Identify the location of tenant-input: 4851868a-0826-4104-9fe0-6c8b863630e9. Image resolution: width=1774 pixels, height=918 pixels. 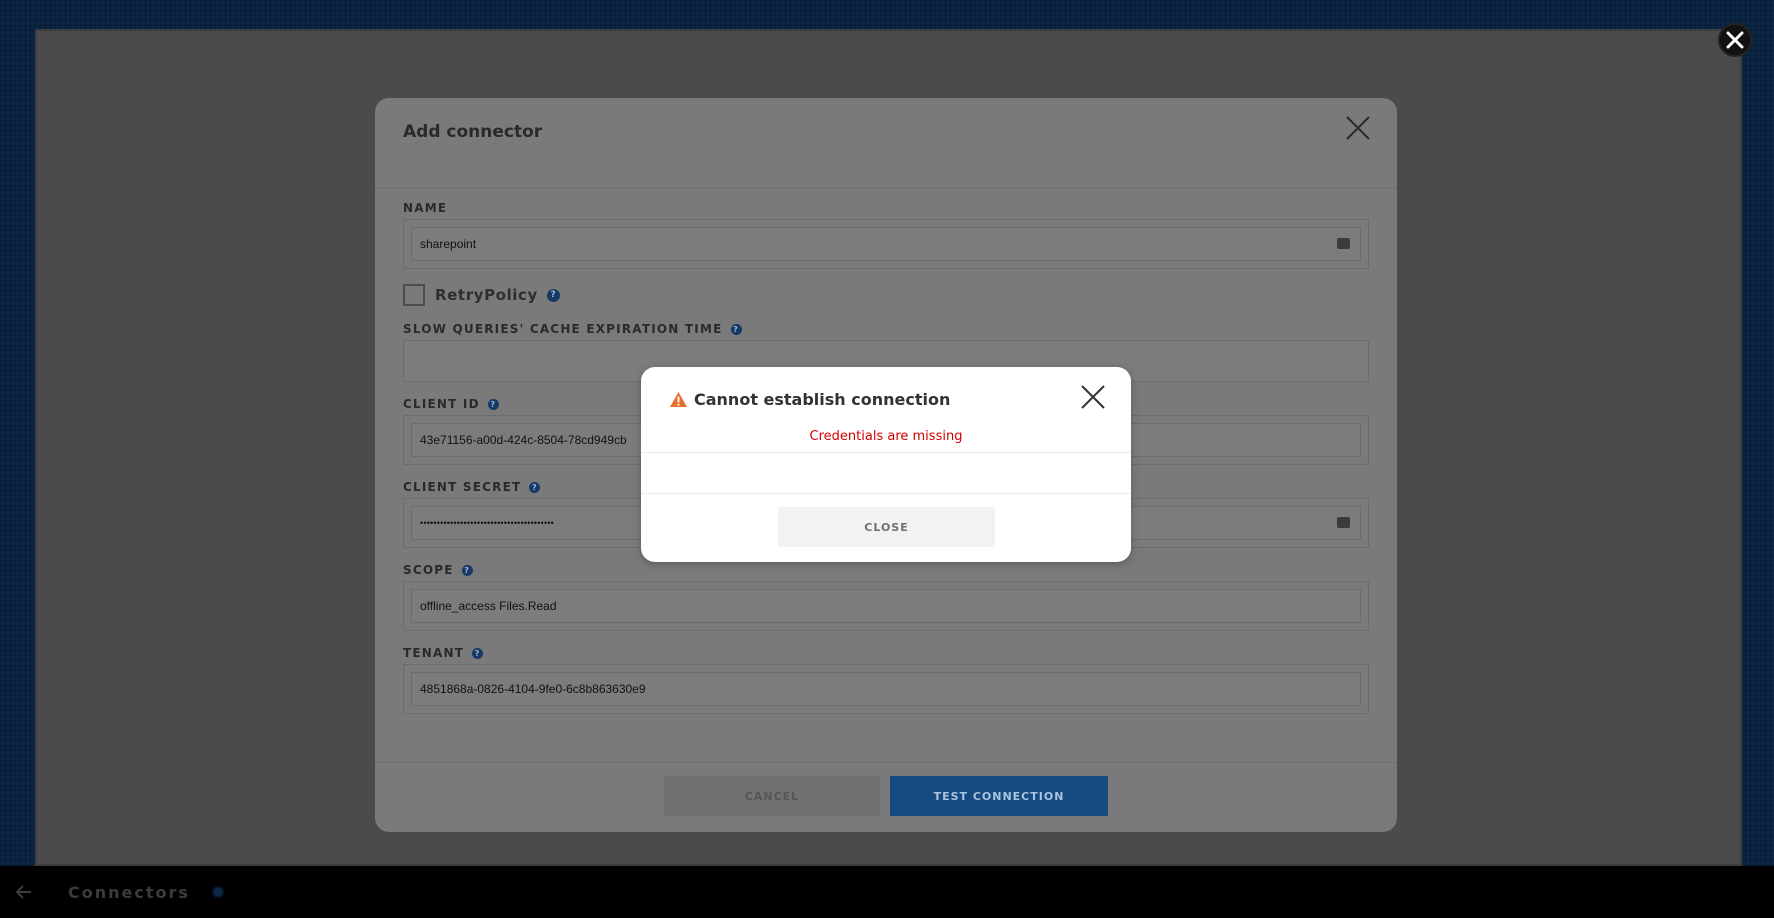
(886, 689).